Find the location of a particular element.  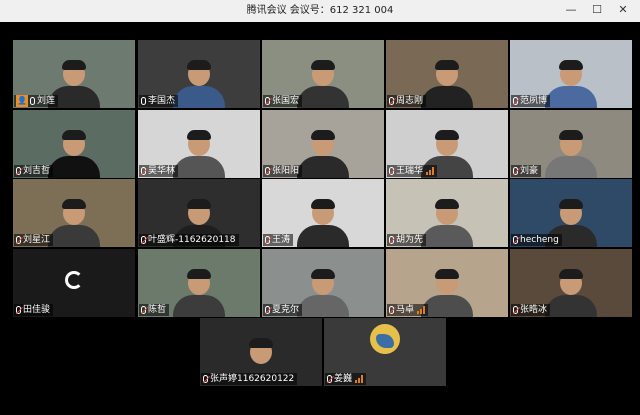

participant-label: 张阳阳 is located at coordinates (283, 171).